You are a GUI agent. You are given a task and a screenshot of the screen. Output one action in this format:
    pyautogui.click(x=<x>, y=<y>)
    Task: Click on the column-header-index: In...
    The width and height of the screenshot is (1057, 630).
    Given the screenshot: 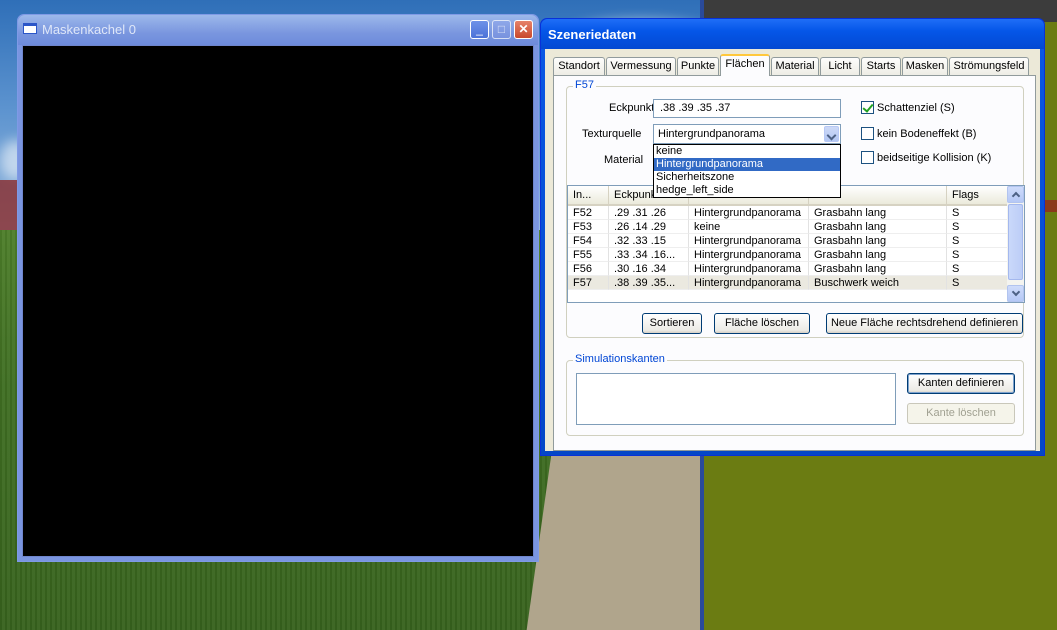 What is the action you would take?
    pyautogui.click(x=588, y=195)
    